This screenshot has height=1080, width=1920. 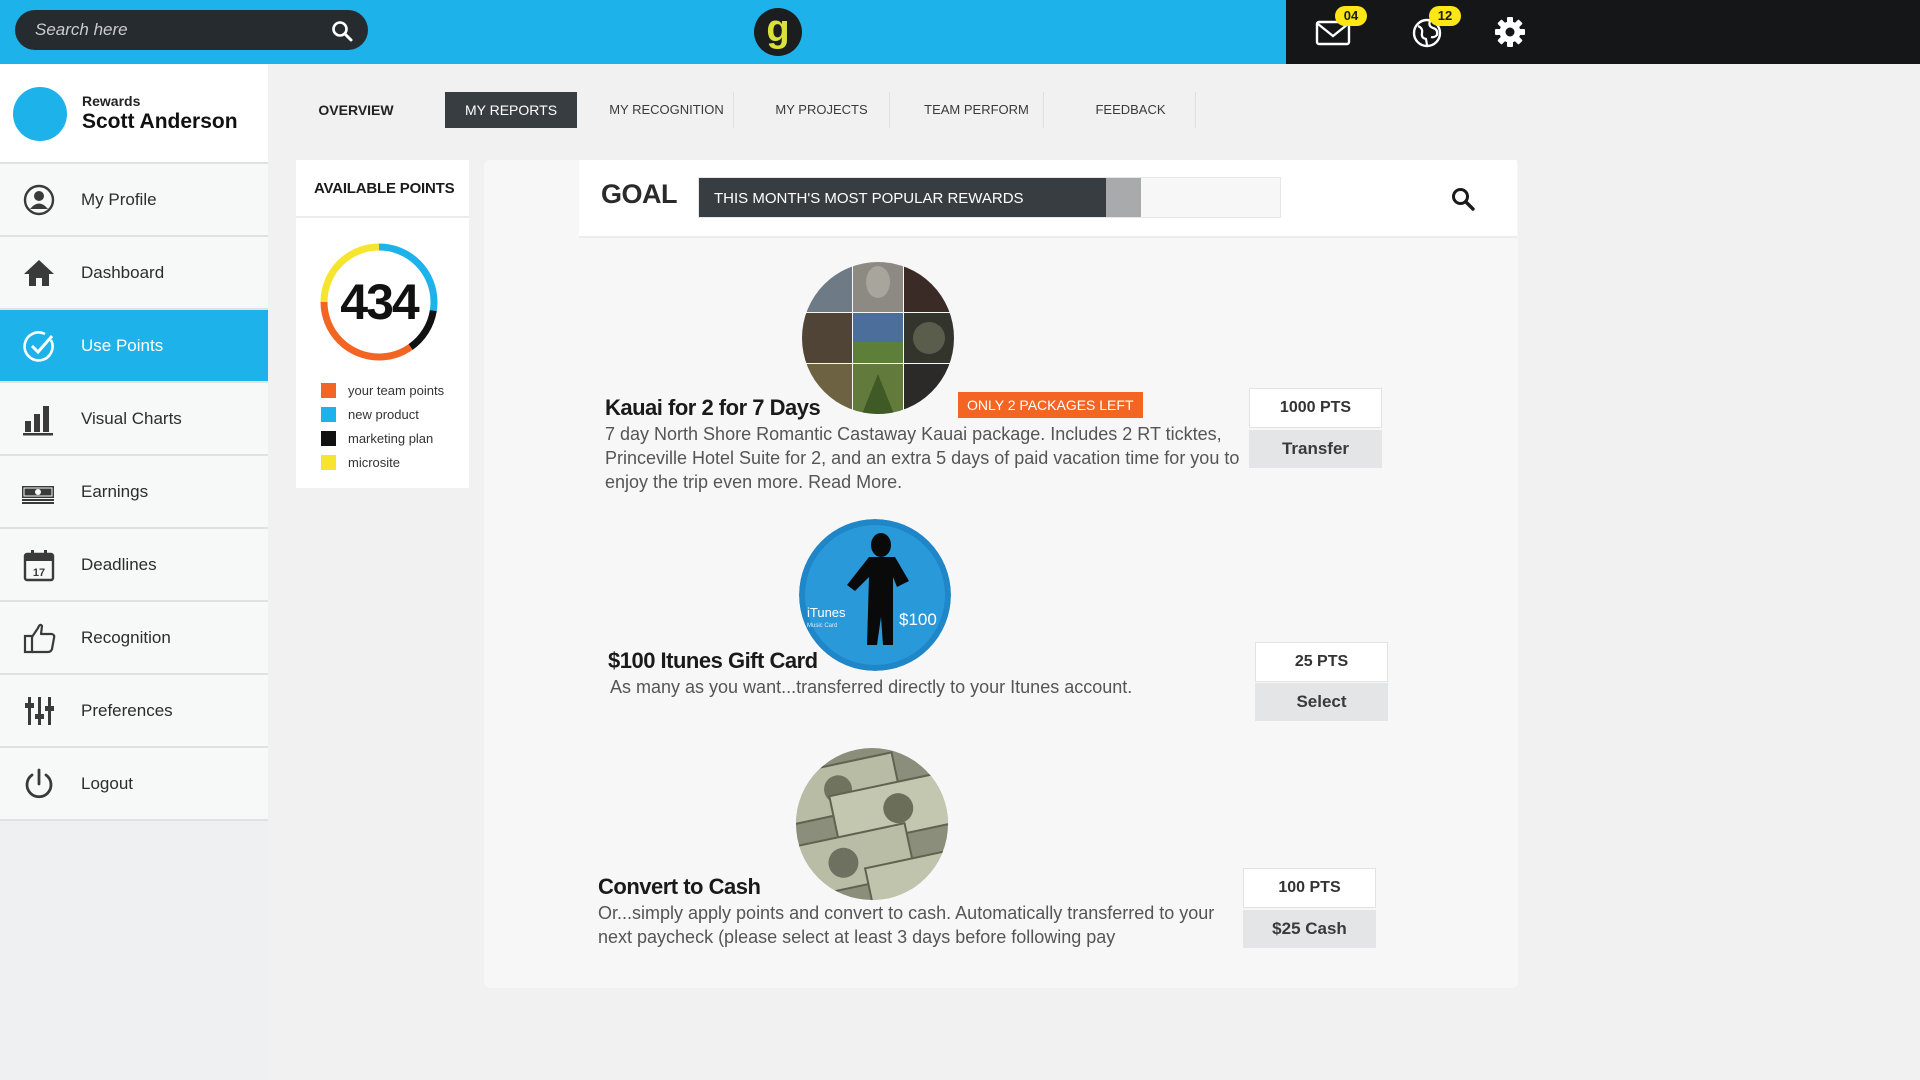 I want to click on sidebar-item-label: Logout, so click(x=107, y=783).